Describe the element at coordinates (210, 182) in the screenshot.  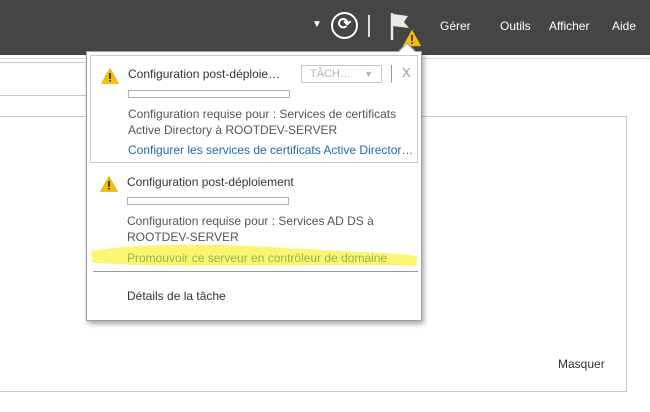
I see `task-title: Configuration post-déploiement` at that location.